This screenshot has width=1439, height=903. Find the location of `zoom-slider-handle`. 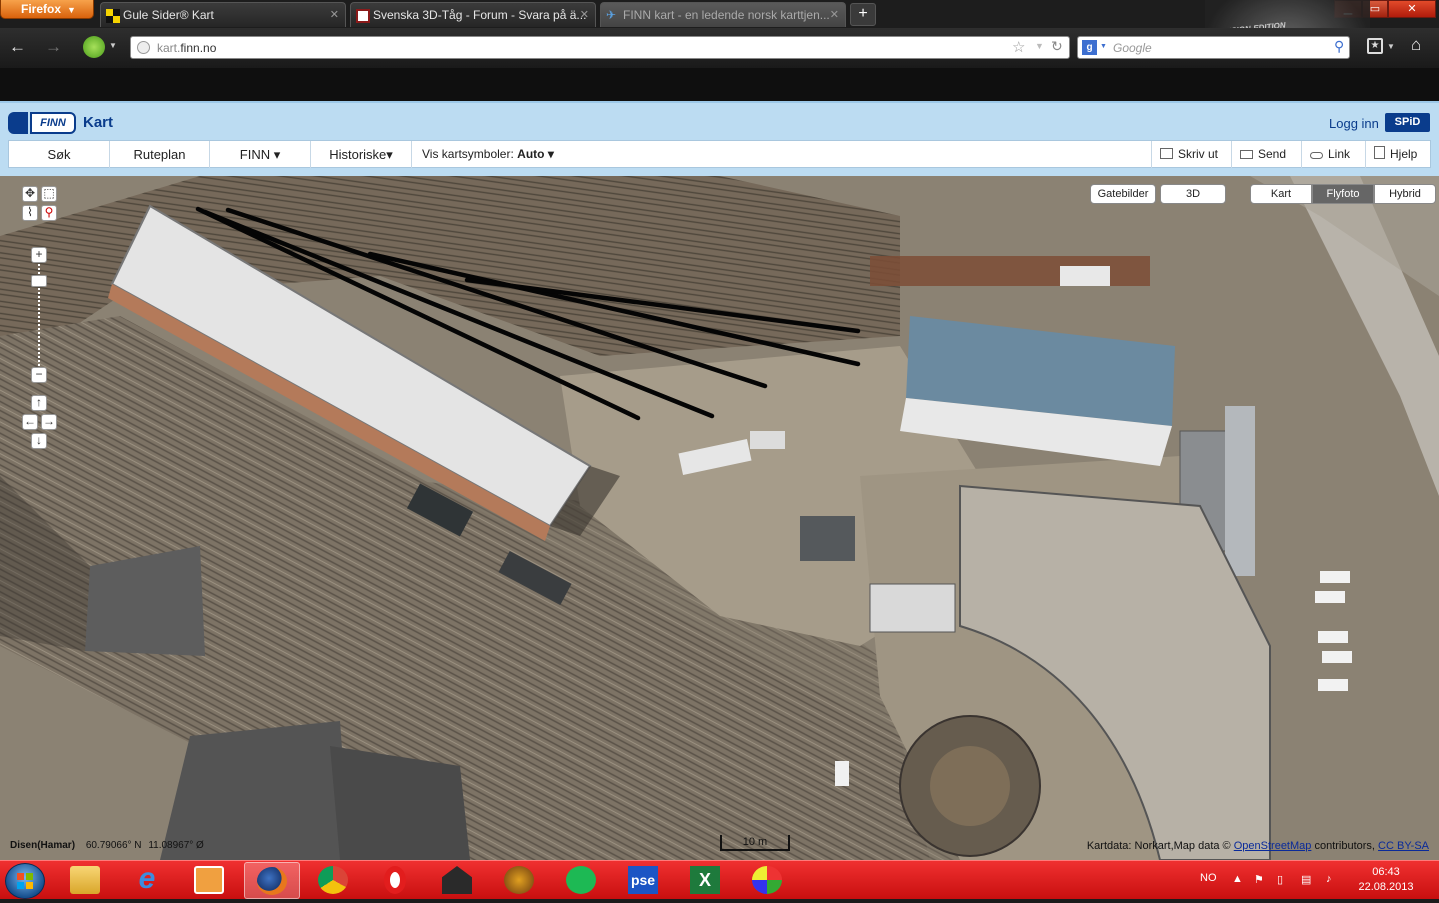

zoom-slider-handle is located at coordinates (39, 281).